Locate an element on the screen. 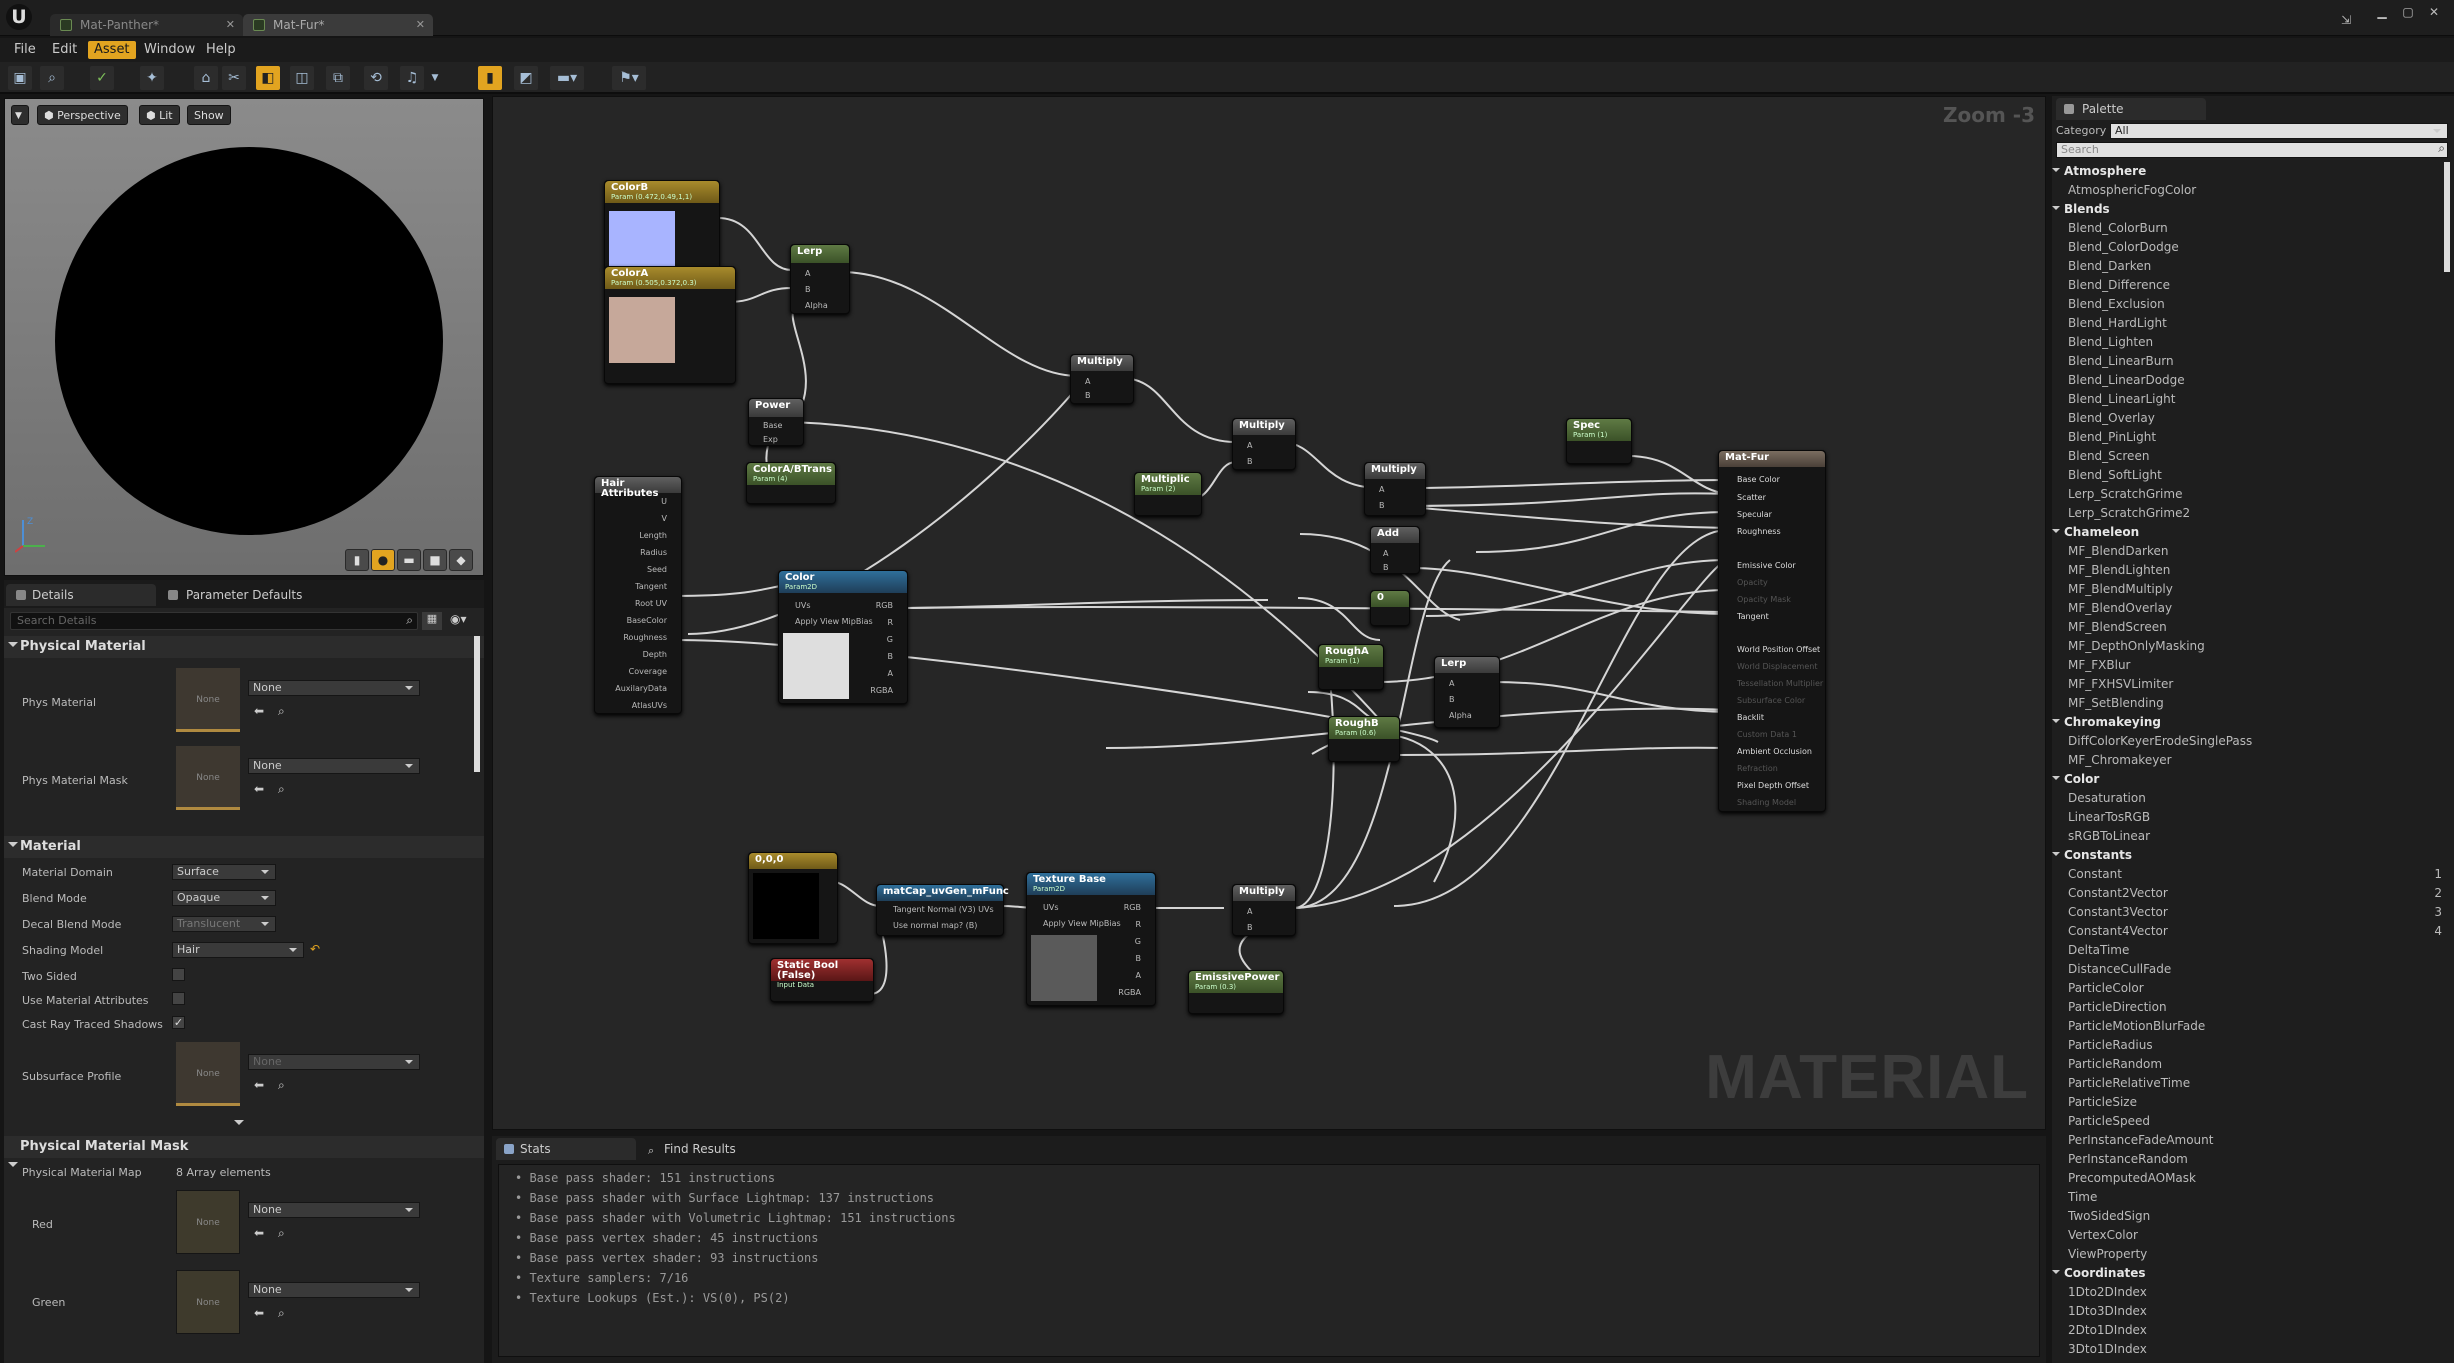 This screenshot has height=1363, width=2454. palette-item: Blend_LinearDodge is located at coordinates (2251, 380).